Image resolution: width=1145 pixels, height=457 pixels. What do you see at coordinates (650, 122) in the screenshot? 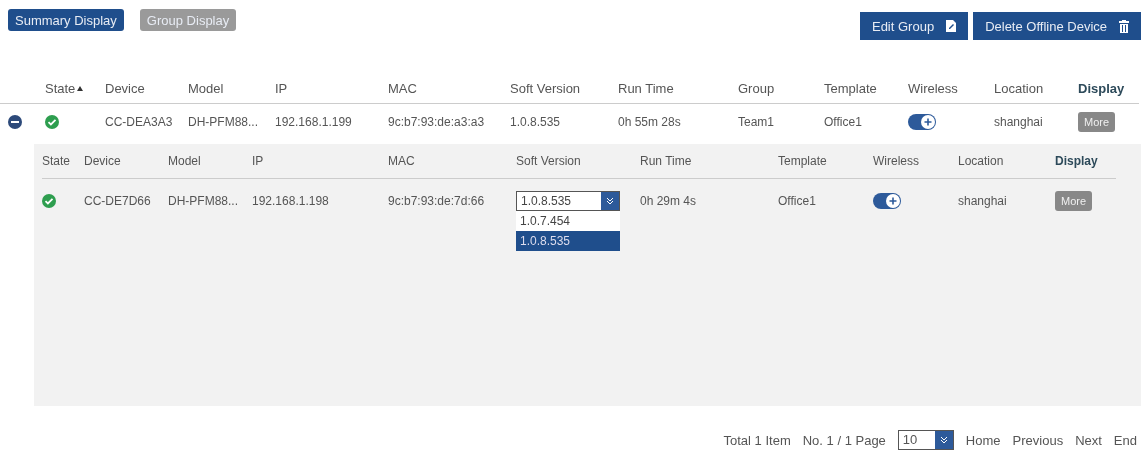
I see `table-cell-text: 0h 55m 28s` at bounding box center [650, 122].